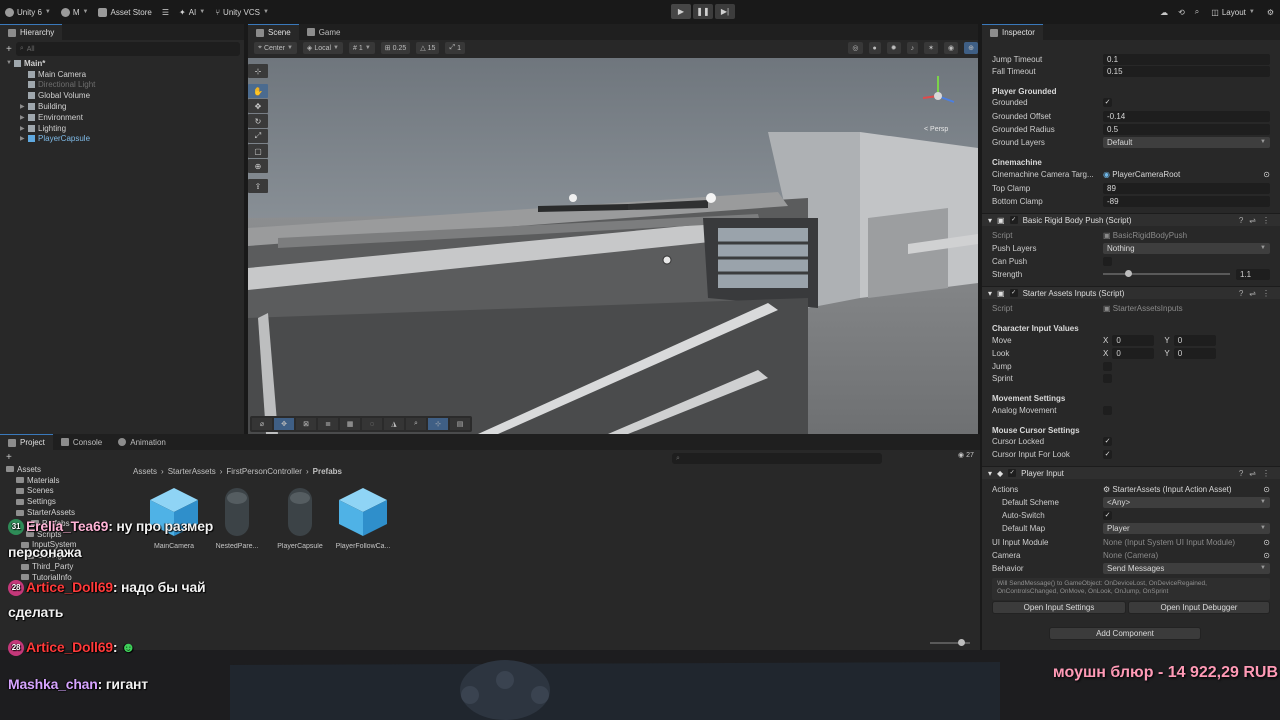  Describe the element at coordinates (416, 424) in the screenshot. I see `overlay-search: ⌕` at that location.